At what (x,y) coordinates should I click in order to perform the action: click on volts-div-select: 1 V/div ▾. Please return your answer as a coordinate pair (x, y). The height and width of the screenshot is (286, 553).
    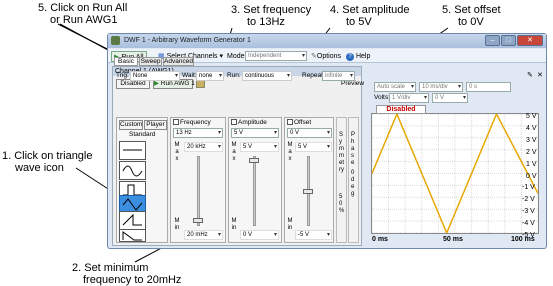
    Looking at the image, I should click on (409, 98).